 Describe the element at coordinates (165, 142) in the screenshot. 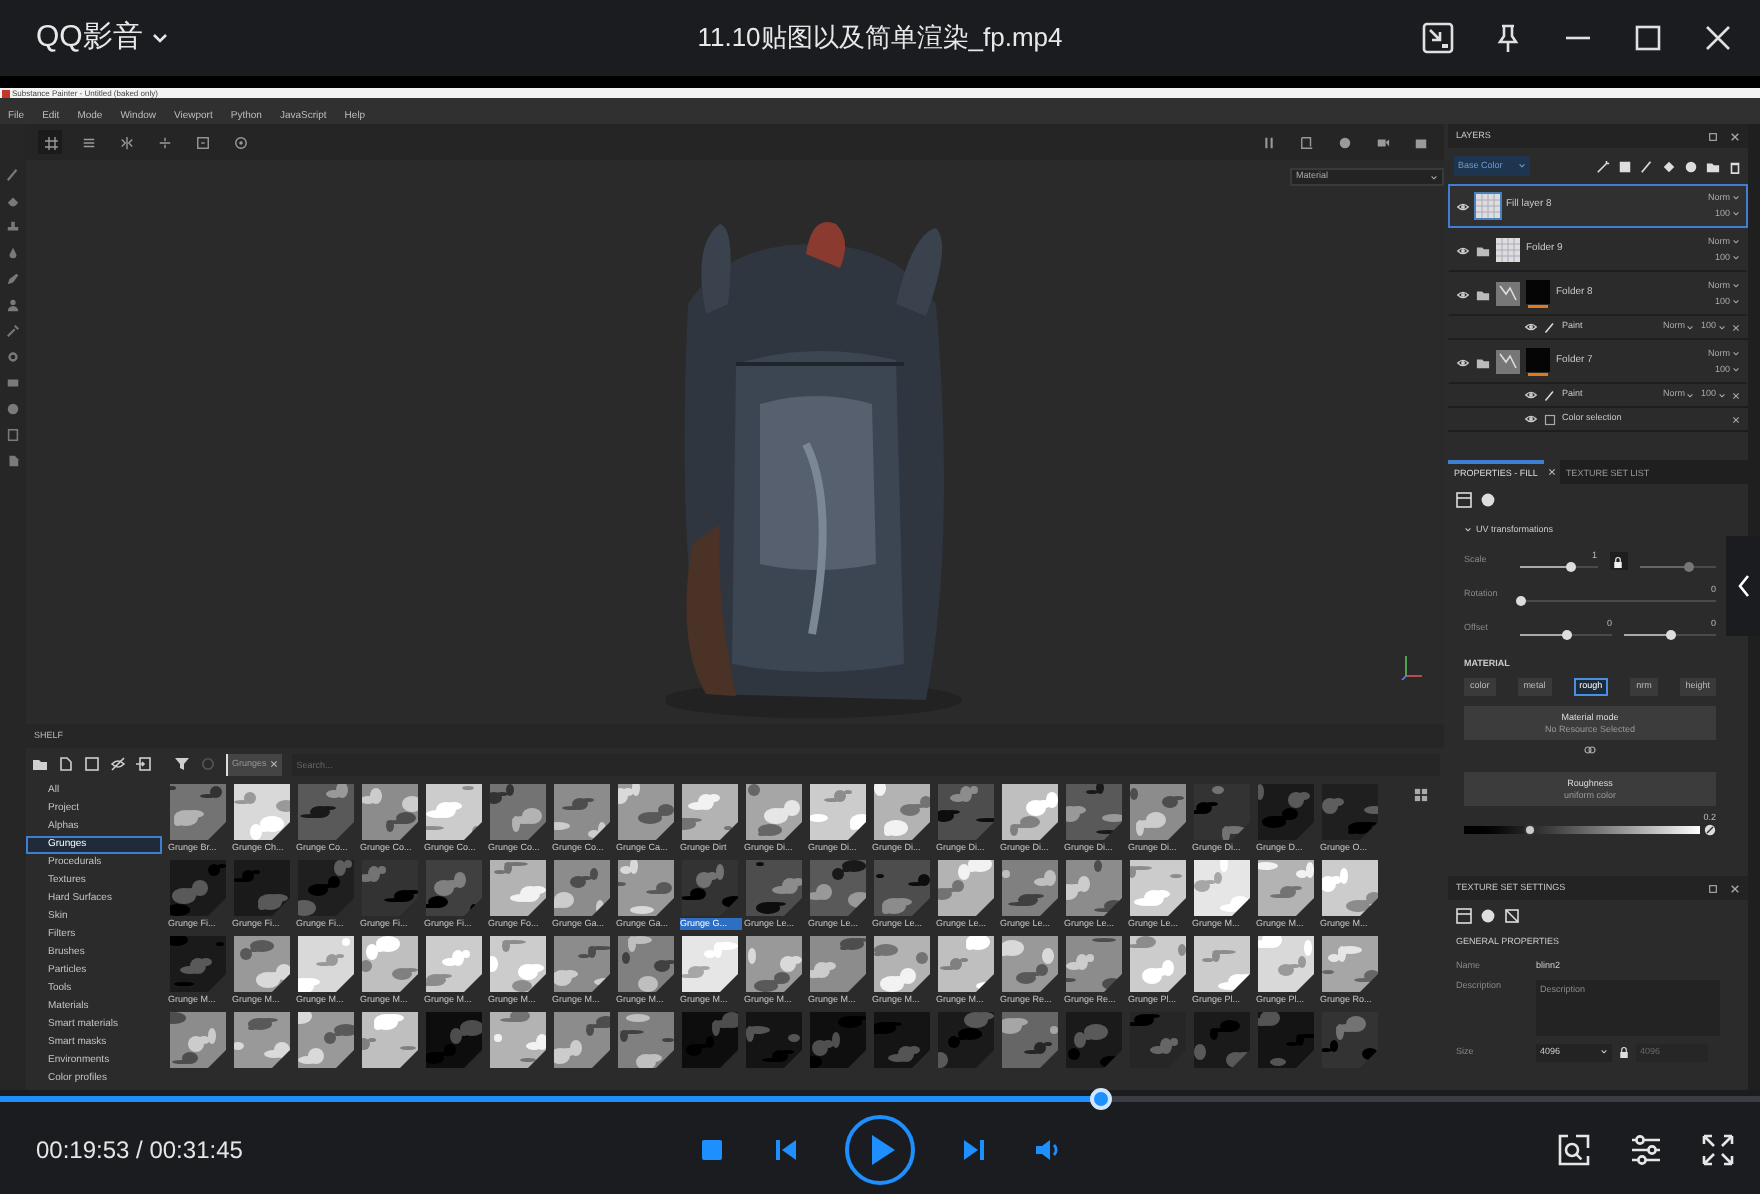

I see `split-icon` at that location.